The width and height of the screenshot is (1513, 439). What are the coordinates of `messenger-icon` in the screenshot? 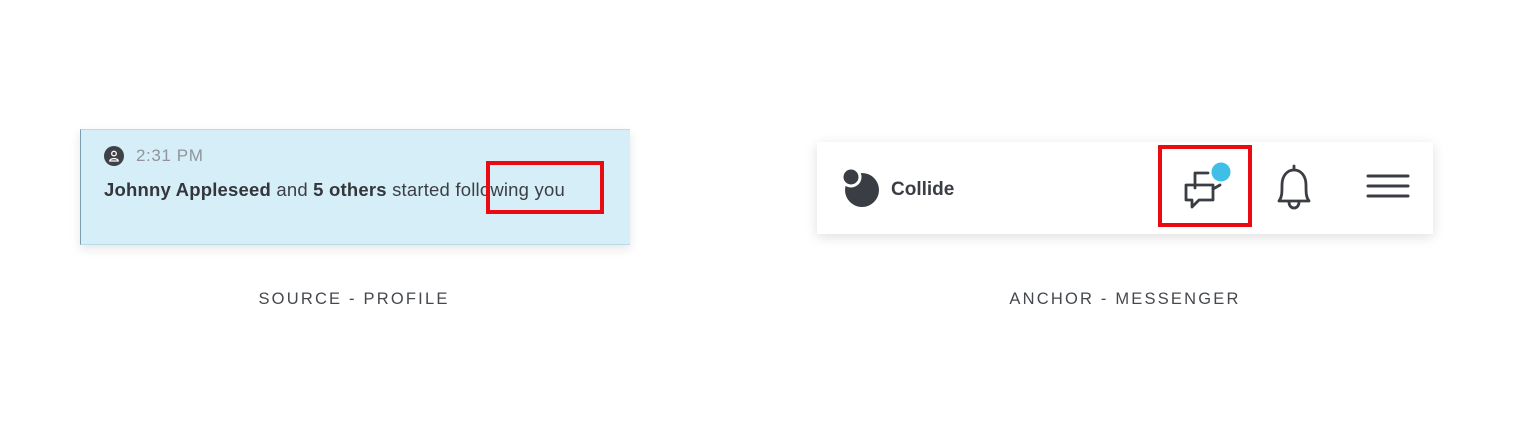 It's located at (1207, 189).